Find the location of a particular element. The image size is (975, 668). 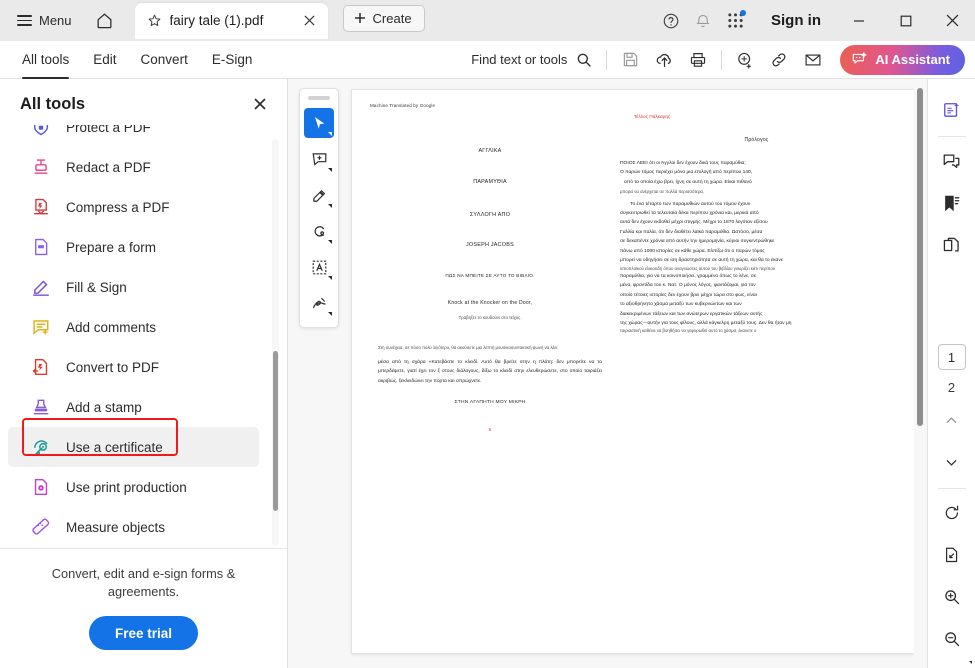

tab-esign-label: E-Sign is located at coordinates (232, 59).